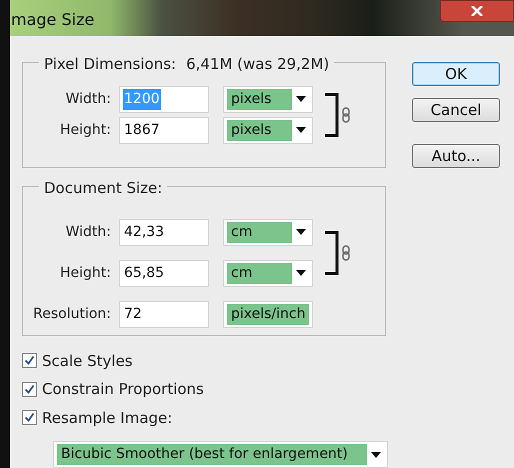 Image resolution: width=514 pixels, height=468 pixels. What do you see at coordinates (212, 454) in the screenshot?
I see `dropdown-value: Bicubic Smoother (best for enlargement)` at bounding box center [212, 454].